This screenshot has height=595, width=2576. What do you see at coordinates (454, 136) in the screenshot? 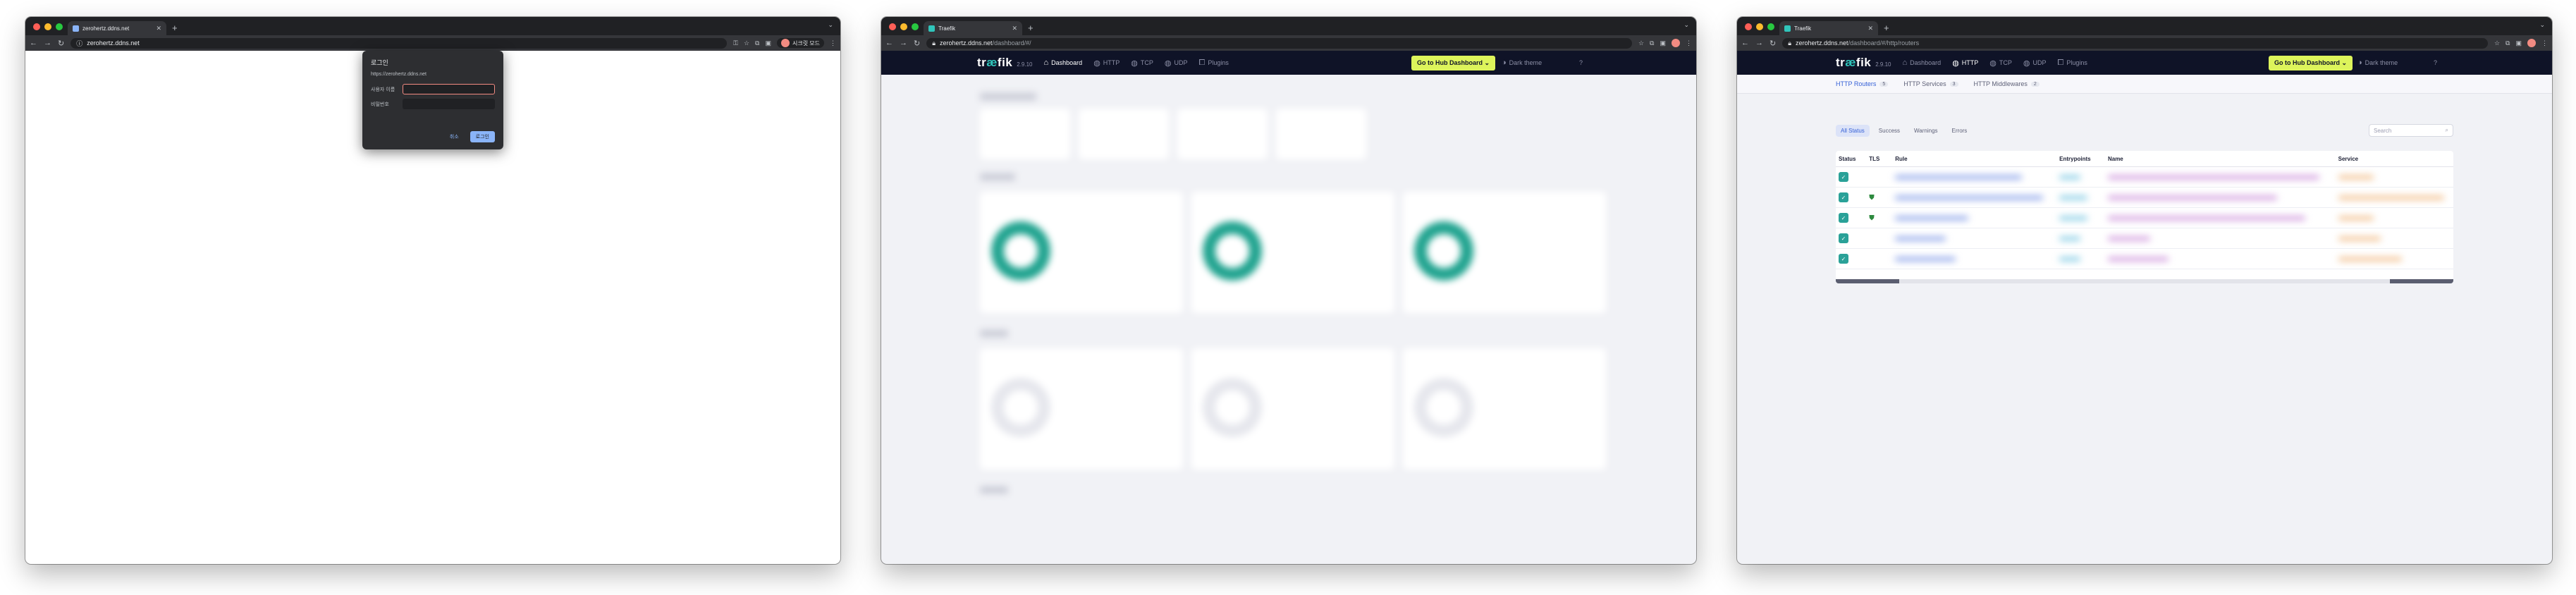
I see `cancel-button: 취소` at bounding box center [454, 136].